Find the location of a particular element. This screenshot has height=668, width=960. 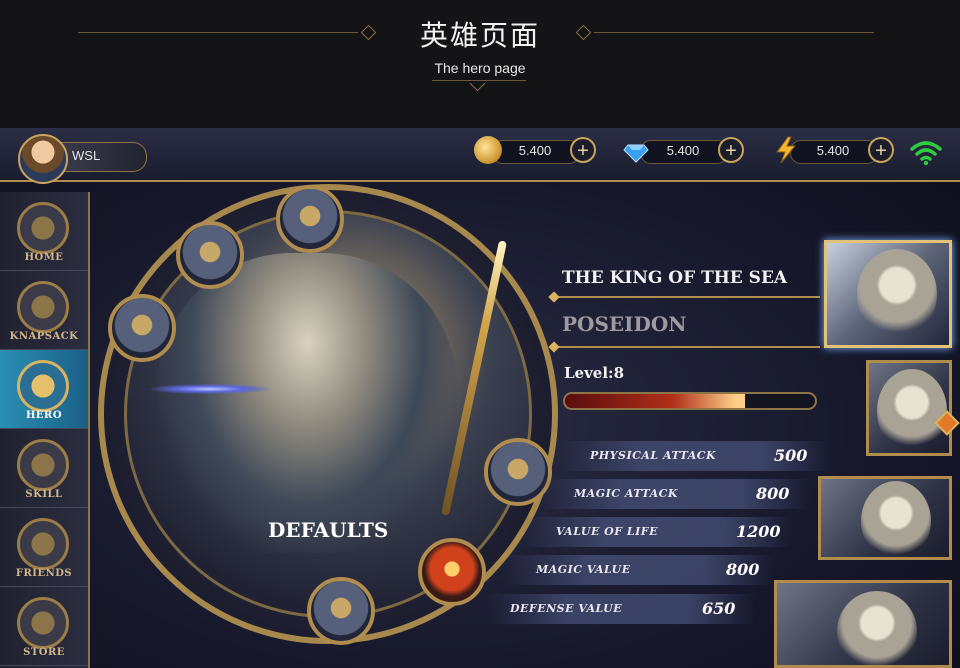

stat-row-defense-value: DEFENSE VALUE 650 is located at coordinates (621, 609).